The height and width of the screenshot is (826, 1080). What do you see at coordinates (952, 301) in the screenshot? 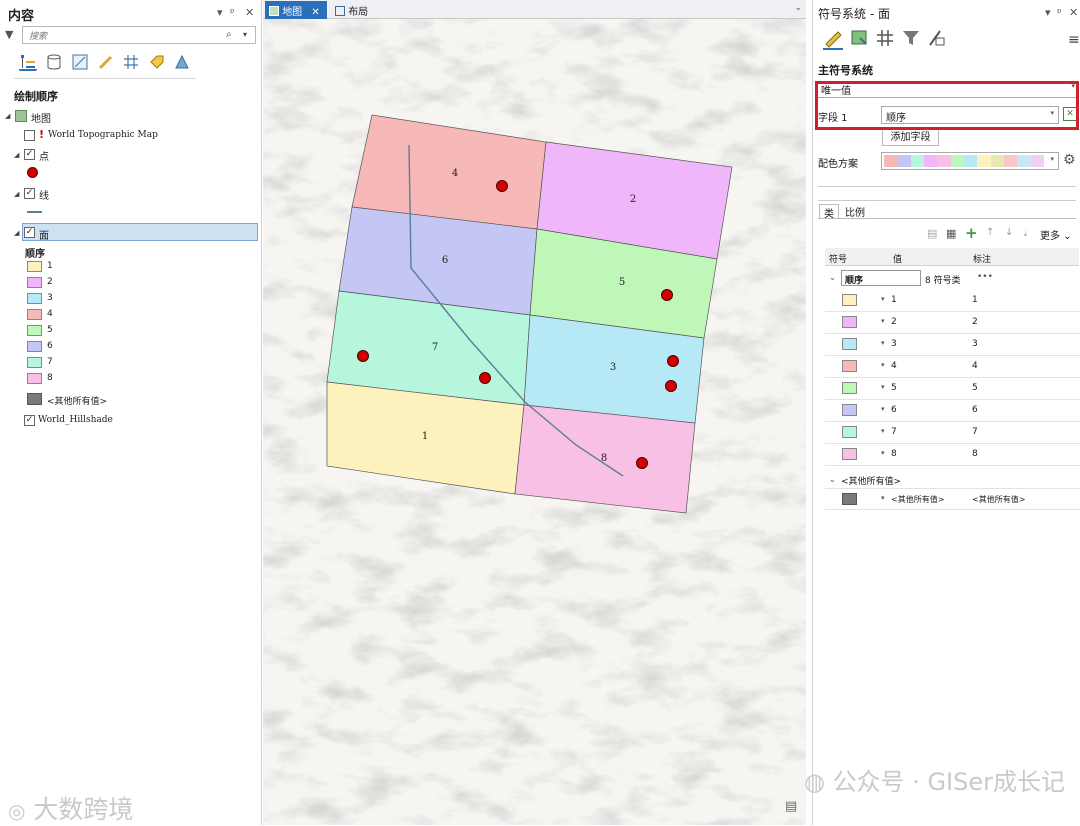
I see `symbol-class-row: ▾ 1 1` at bounding box center [952, 301].